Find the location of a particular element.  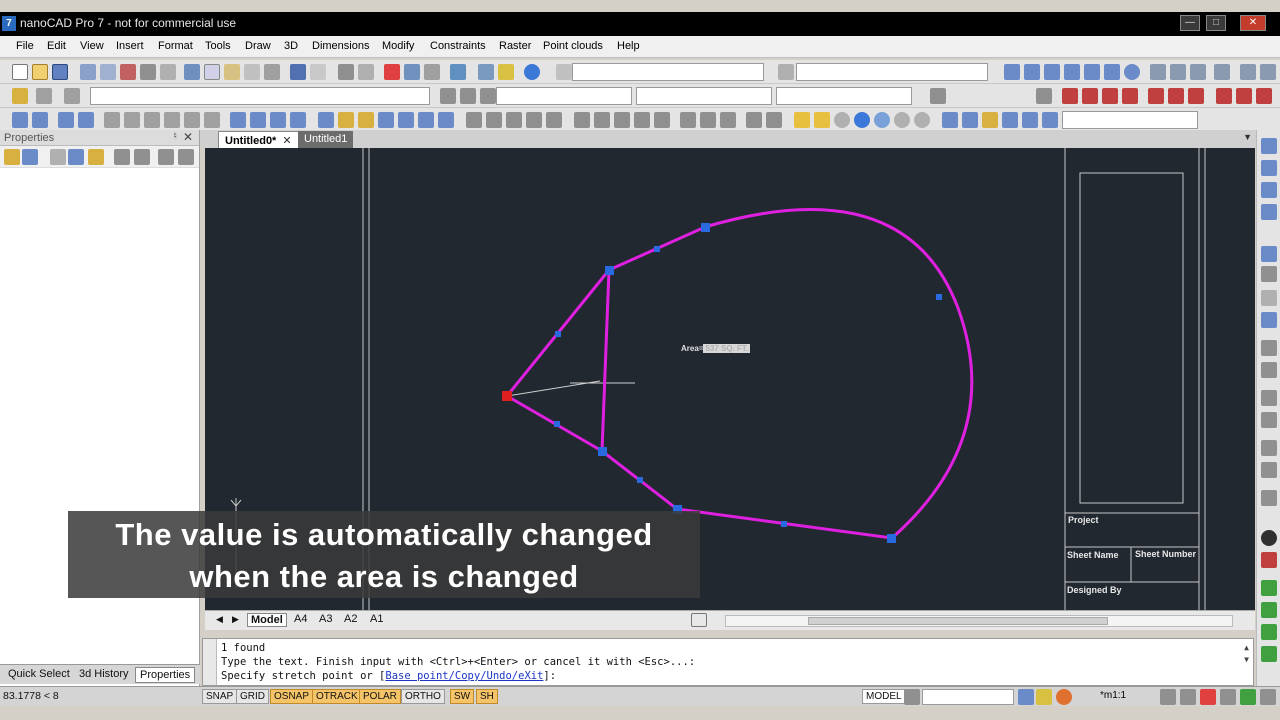

menu-edit: Edit is located at coordinates (56, 46).